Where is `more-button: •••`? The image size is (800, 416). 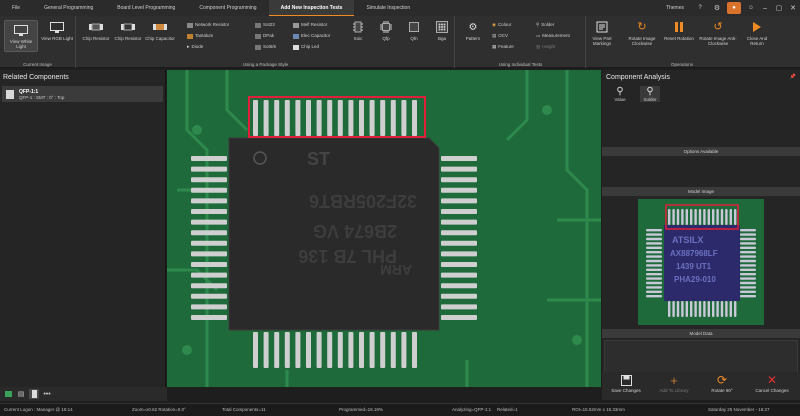 more-button: ••• is located at coordinates (47, 394).